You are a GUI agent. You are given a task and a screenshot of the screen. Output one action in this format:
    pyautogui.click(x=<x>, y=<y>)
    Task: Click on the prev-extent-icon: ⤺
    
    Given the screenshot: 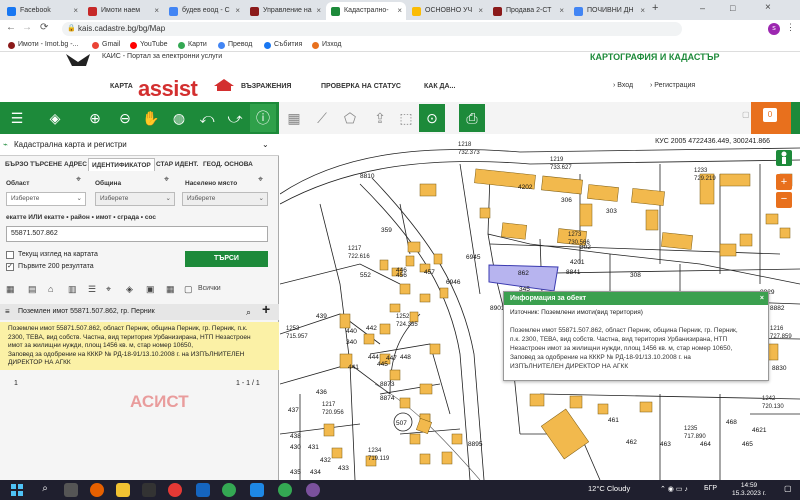 What is the action you would take?
    pyautogui.click(x=207, y=118)
    